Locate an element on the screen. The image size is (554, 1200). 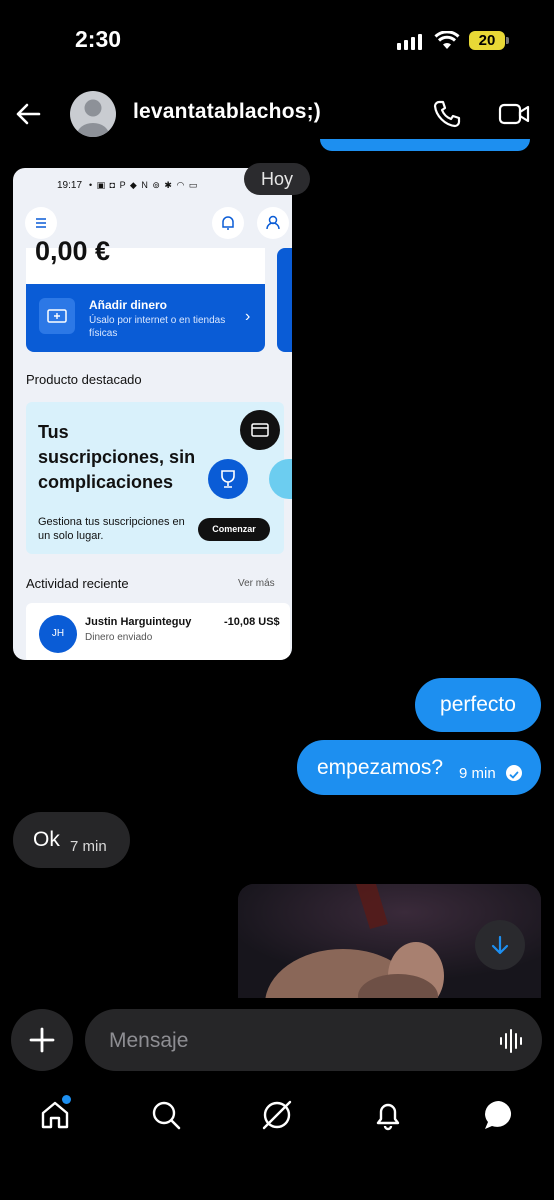
voice-message-icon is located at coordinates (512, 1043).